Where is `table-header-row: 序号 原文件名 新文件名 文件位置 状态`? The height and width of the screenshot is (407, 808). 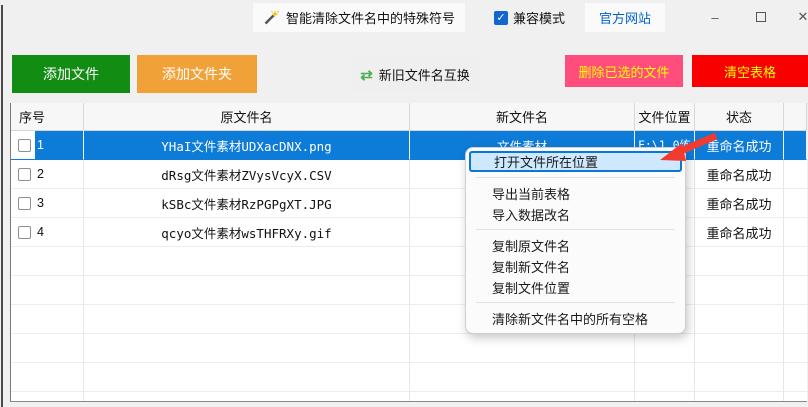 table-header-row: 序号 原文件名 新文件名 文件位置 状态 is located at coordinates (409, 117).